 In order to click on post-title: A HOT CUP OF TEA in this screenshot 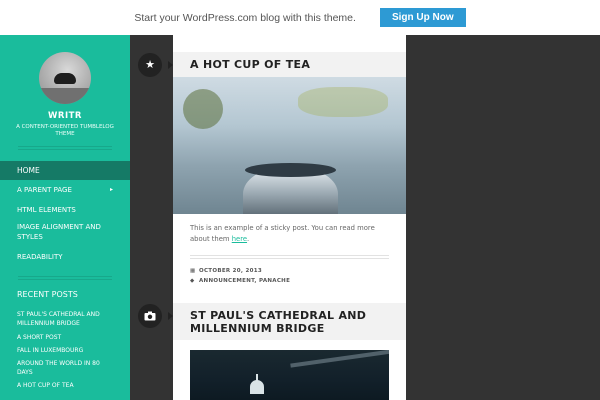, I will do `click(298, 64)`.